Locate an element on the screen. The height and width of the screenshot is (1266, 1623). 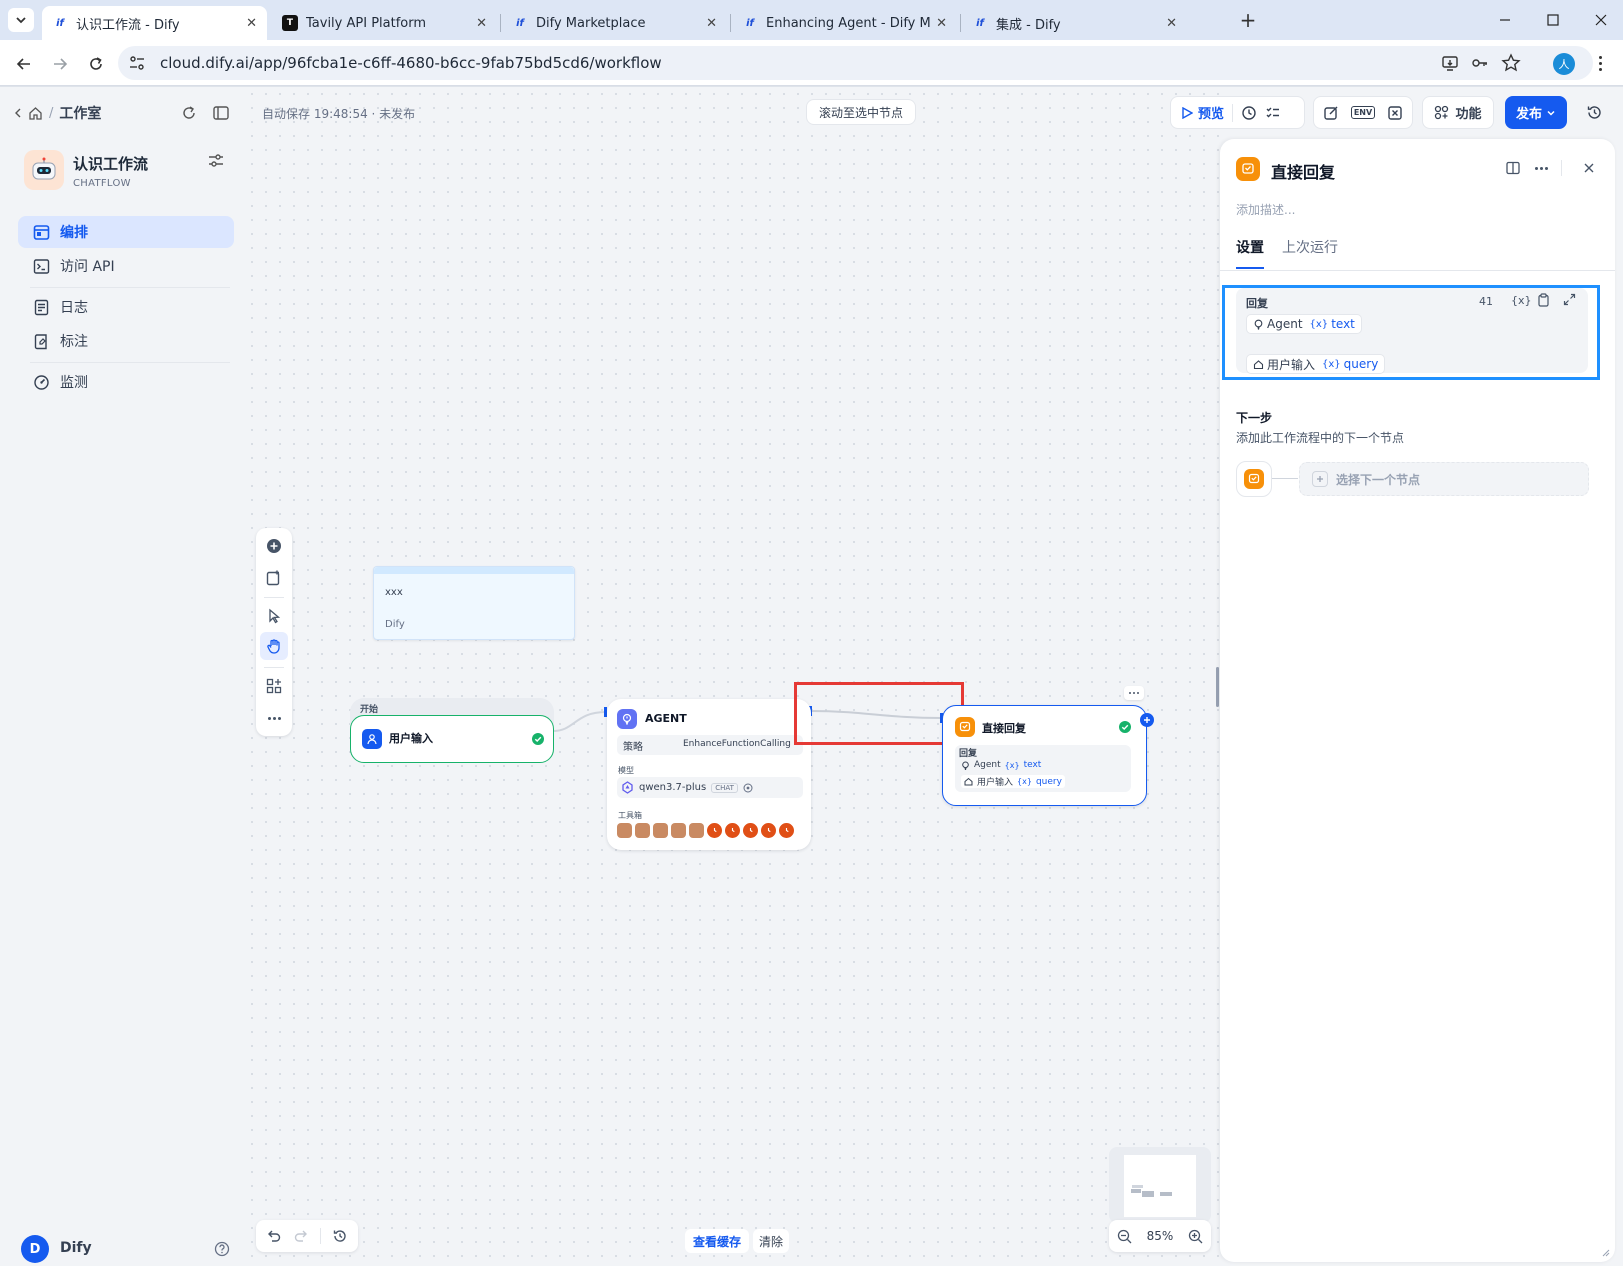
variable-braces-icon: {x} is located at coordinates (1331, 364).